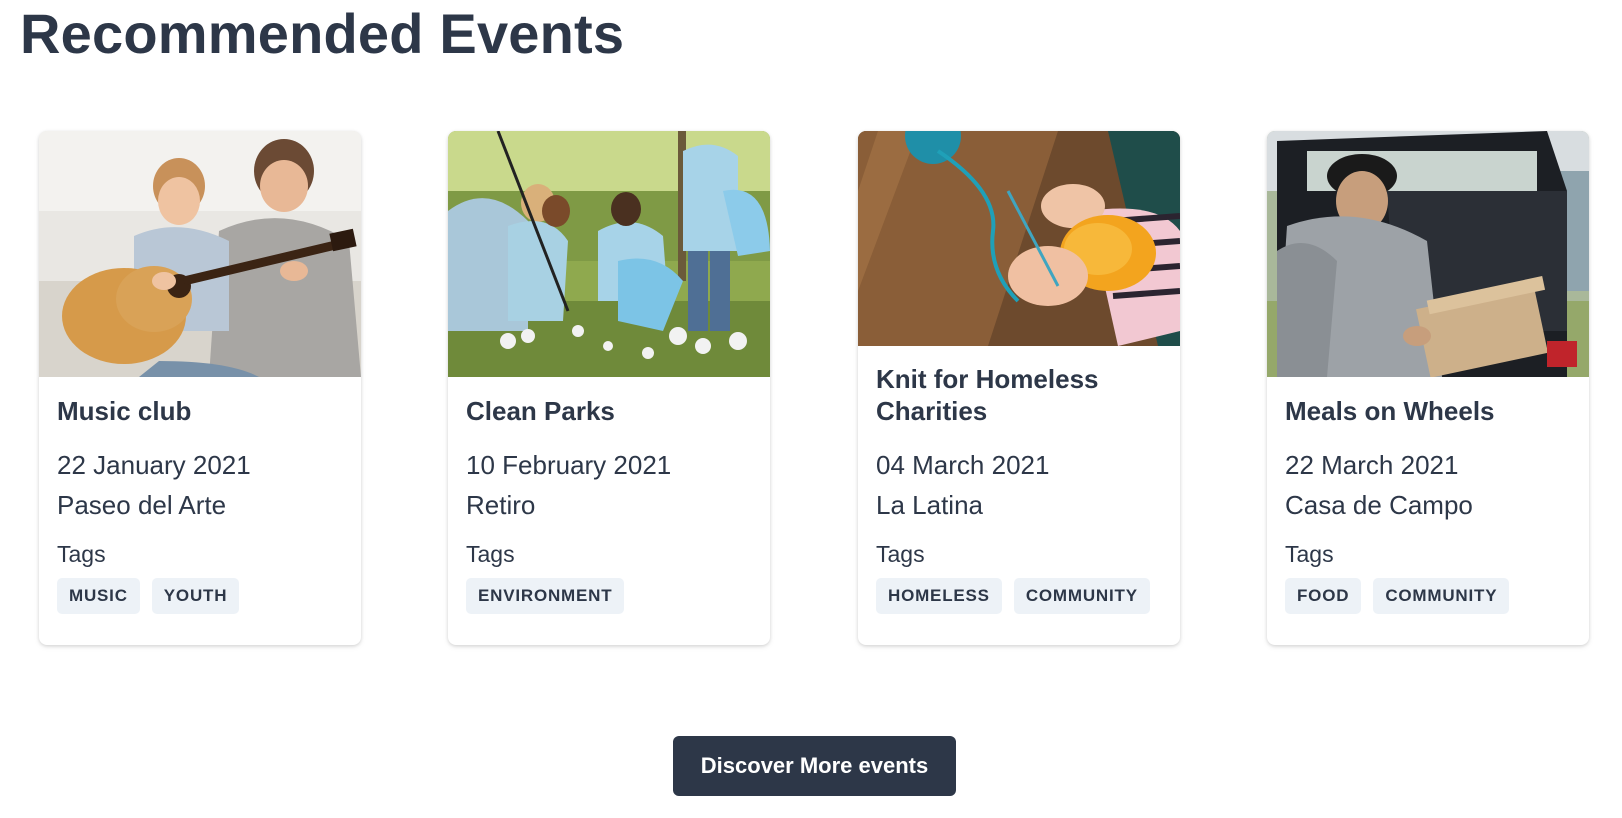 This screenshot has height=818, width=1622. Describe the element at coordinates (1019, 395) in the screenshot. I see `event-title: Knit for Homeless Charities` at that location.